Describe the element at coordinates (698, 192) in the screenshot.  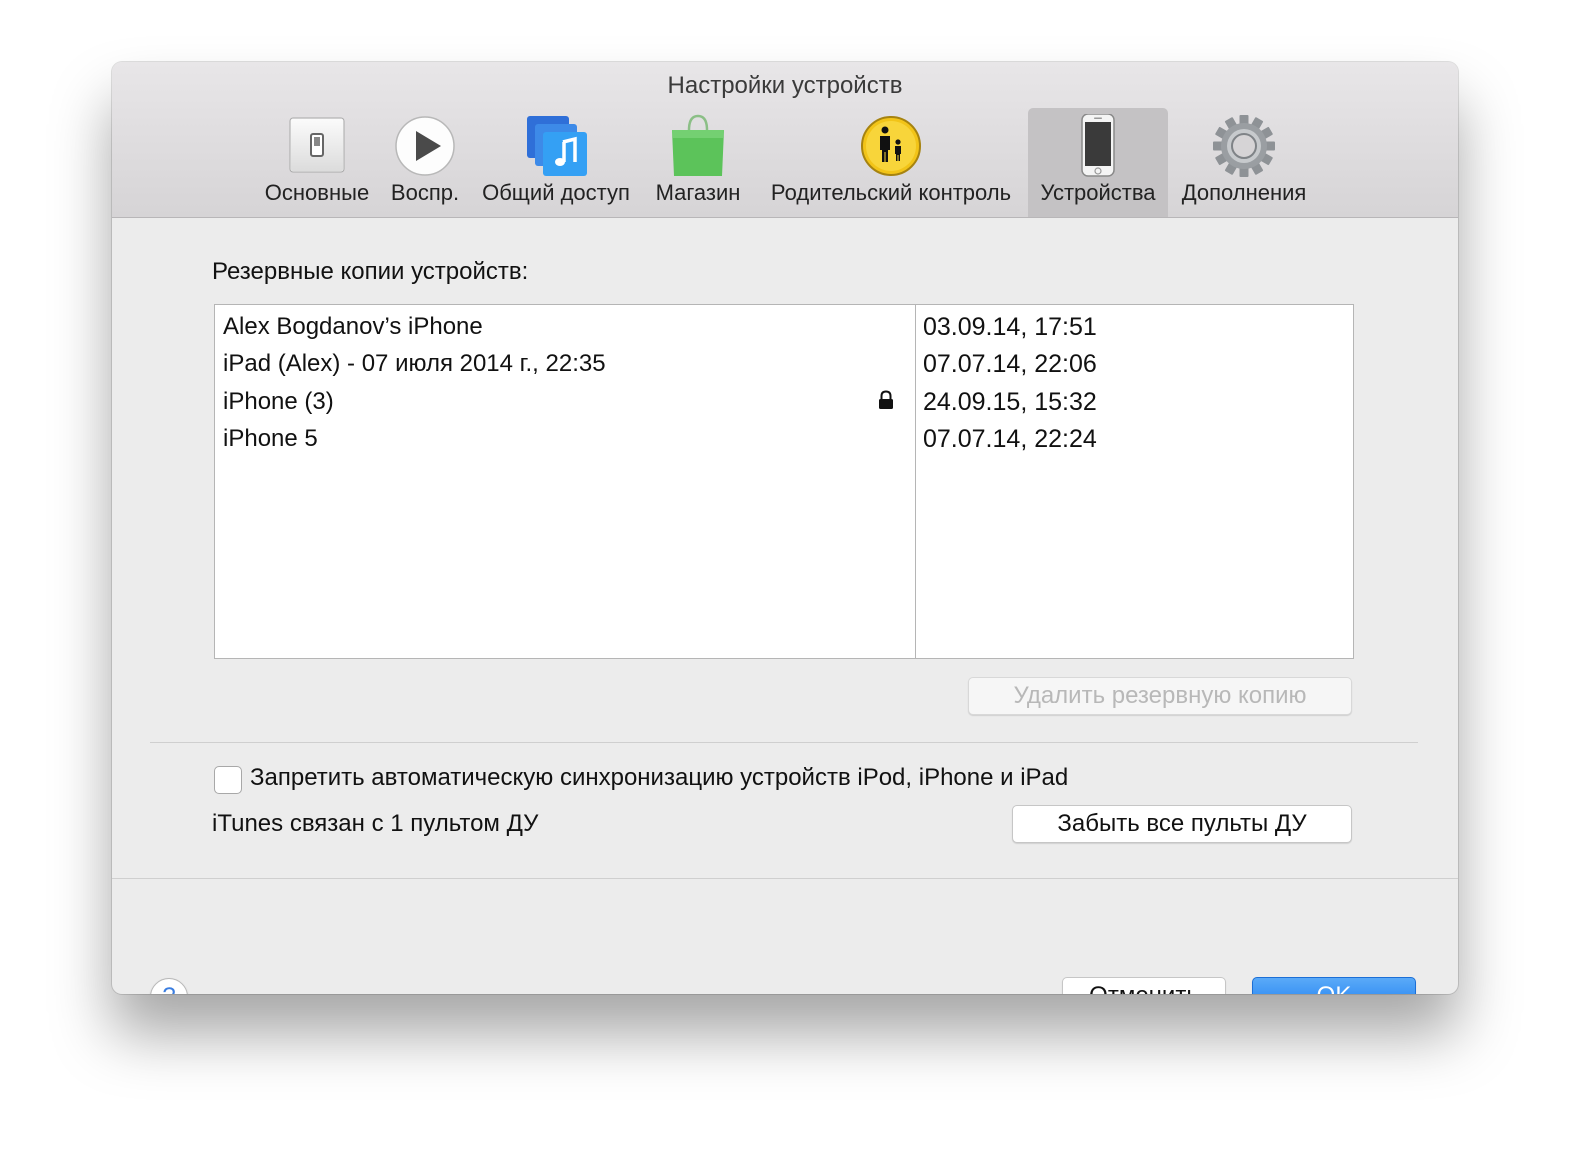
I see `tab-label: Магазин` at that location.